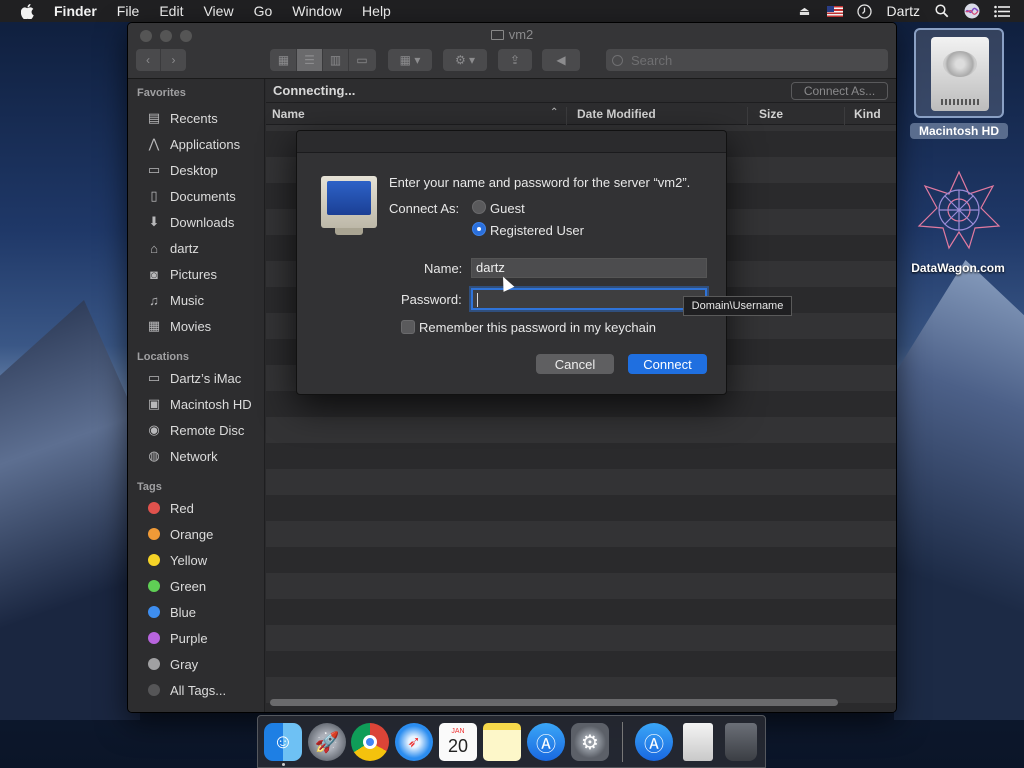 The image size is (1024, 768). Describe the element at coordinates (171, 11) in the screenshot. I see `menu-edit: Edit` at that location.